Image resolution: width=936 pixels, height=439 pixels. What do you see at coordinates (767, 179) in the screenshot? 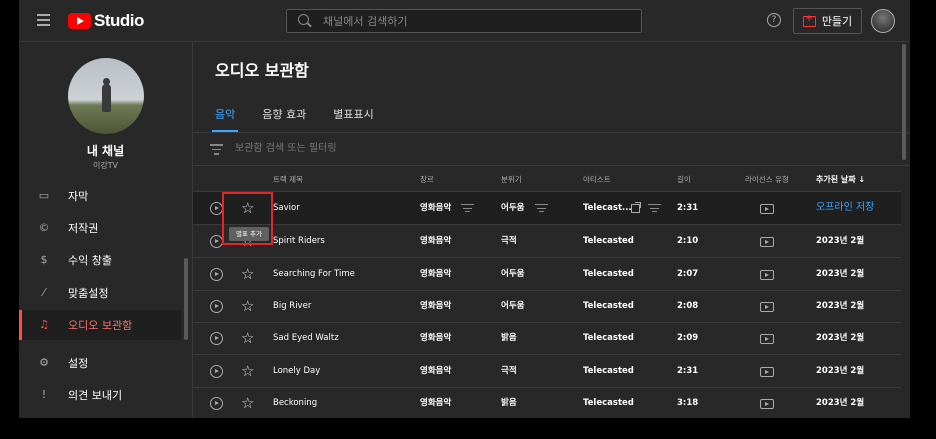
I see `column-header-license: 라이선스 유형` at bounding box center [767, 179].